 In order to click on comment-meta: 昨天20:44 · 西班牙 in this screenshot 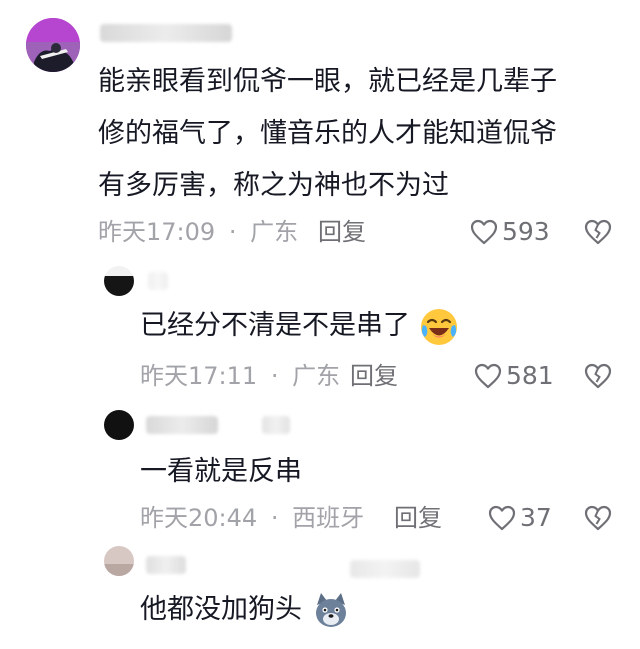, I will do `click(252, 518)`.